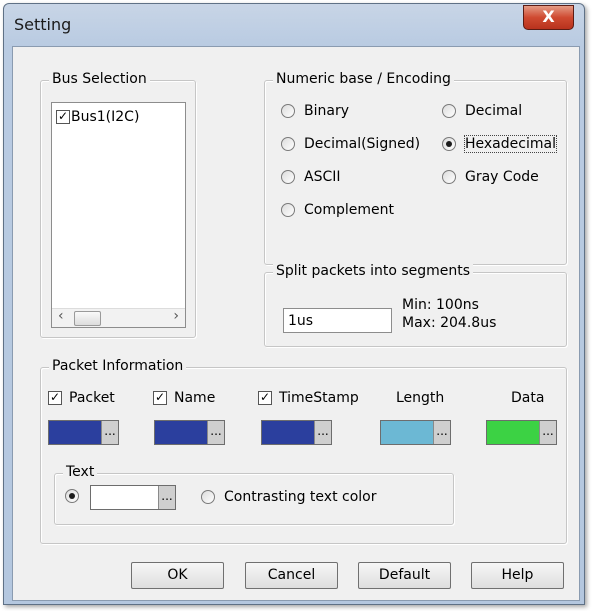 This screenshot has height=611, width=600. I want to click on max-label: Max: 204.8us, so click(449, 323).